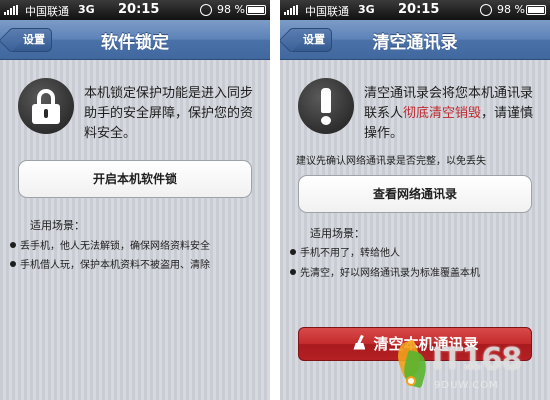 The height and width of the screenshot is (400, 550). Describe the element at coordinates (477, 359) in the screenshot. I see `watermark-text: IT168` at that location.